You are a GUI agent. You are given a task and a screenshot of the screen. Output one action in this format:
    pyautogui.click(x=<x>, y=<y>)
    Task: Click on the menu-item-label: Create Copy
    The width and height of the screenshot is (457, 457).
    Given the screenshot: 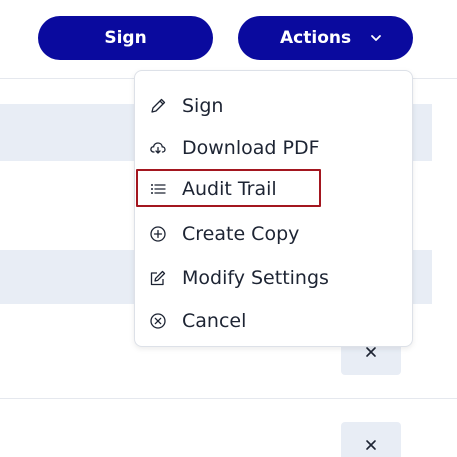 What is the action you would take?
    pyautogui.click(x=241, y=234)
    